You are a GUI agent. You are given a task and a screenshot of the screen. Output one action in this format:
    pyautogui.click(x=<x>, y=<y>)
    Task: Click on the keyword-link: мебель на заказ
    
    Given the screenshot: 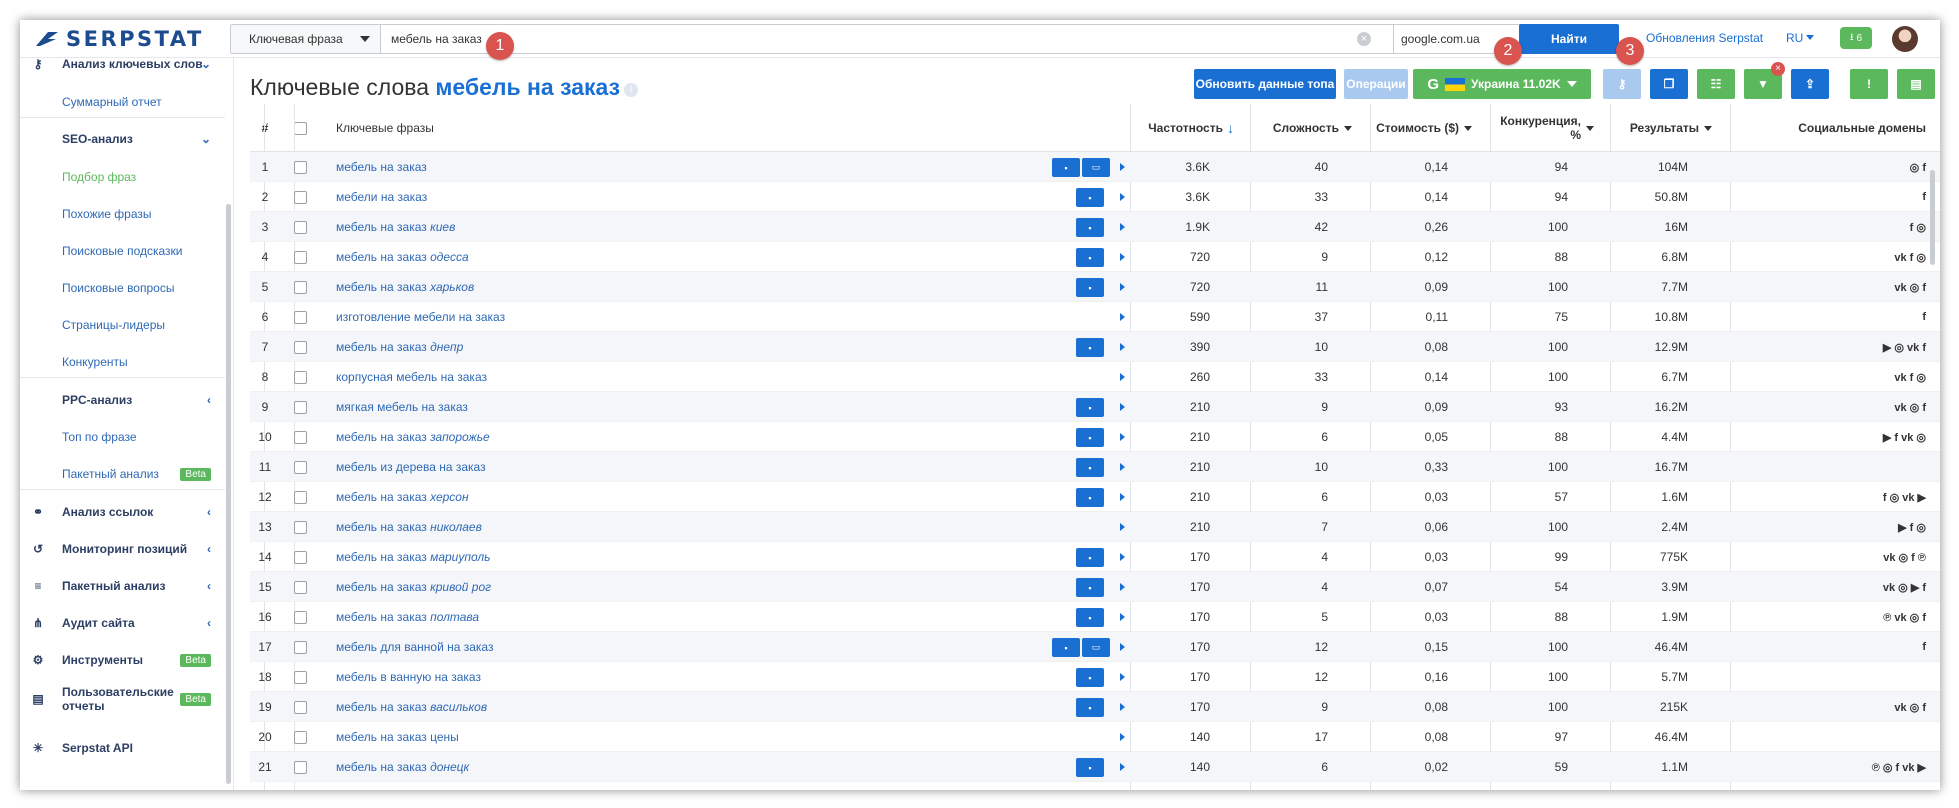 What is the action you would take?
    pyautogui.click(x=381, y=167)
    